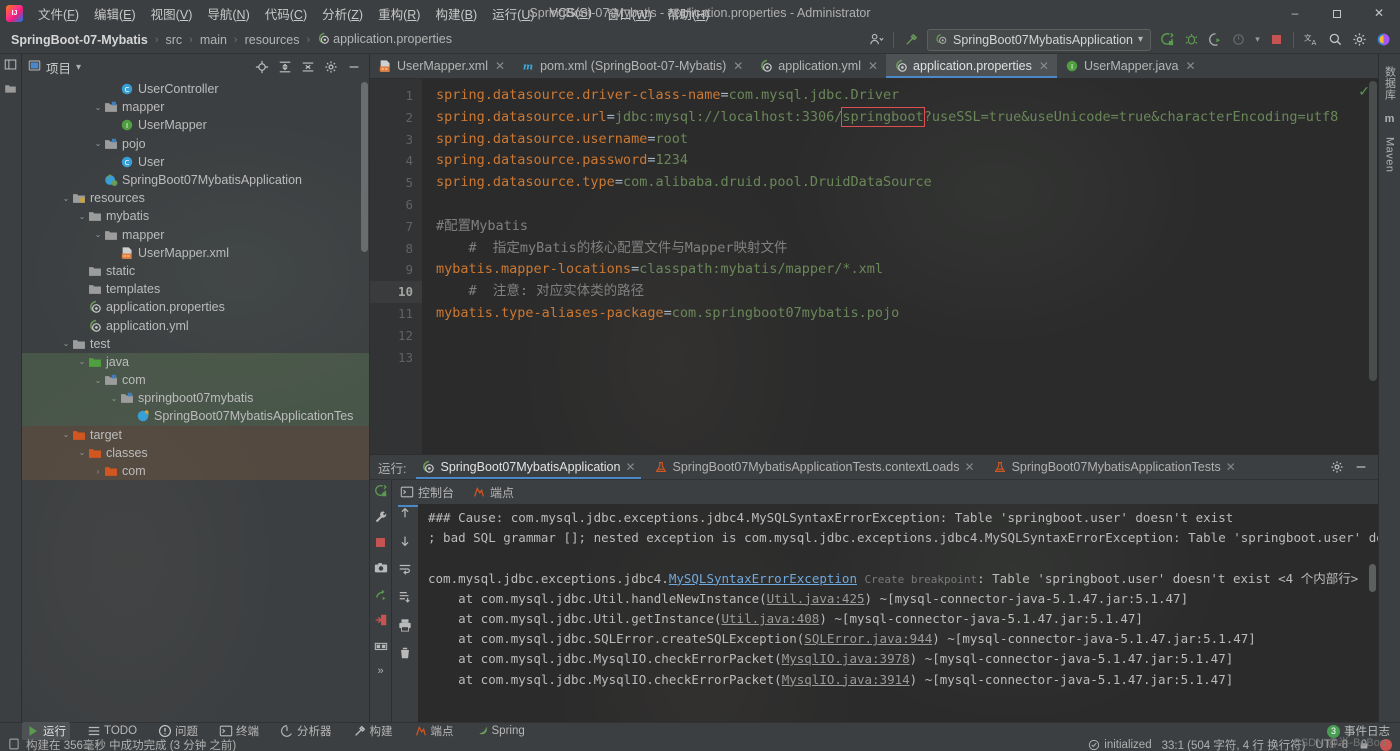  What do you see at coordinates (308, 67) in the screenshot?
I see `collapse-all-icon` at bounding box center [308, 67].